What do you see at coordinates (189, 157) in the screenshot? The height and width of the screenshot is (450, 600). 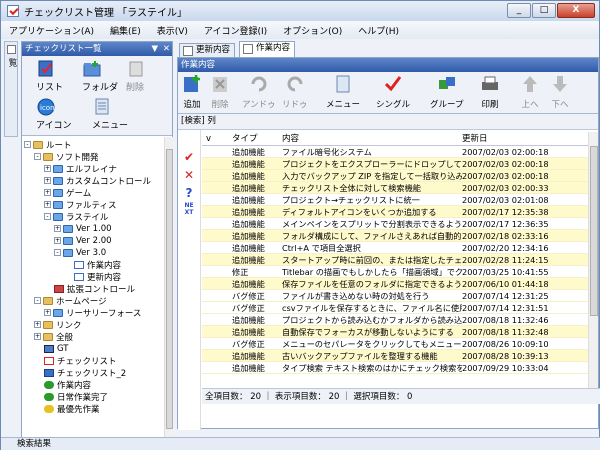 I see `check-icon: ✔` at bounding box center [189, 157].